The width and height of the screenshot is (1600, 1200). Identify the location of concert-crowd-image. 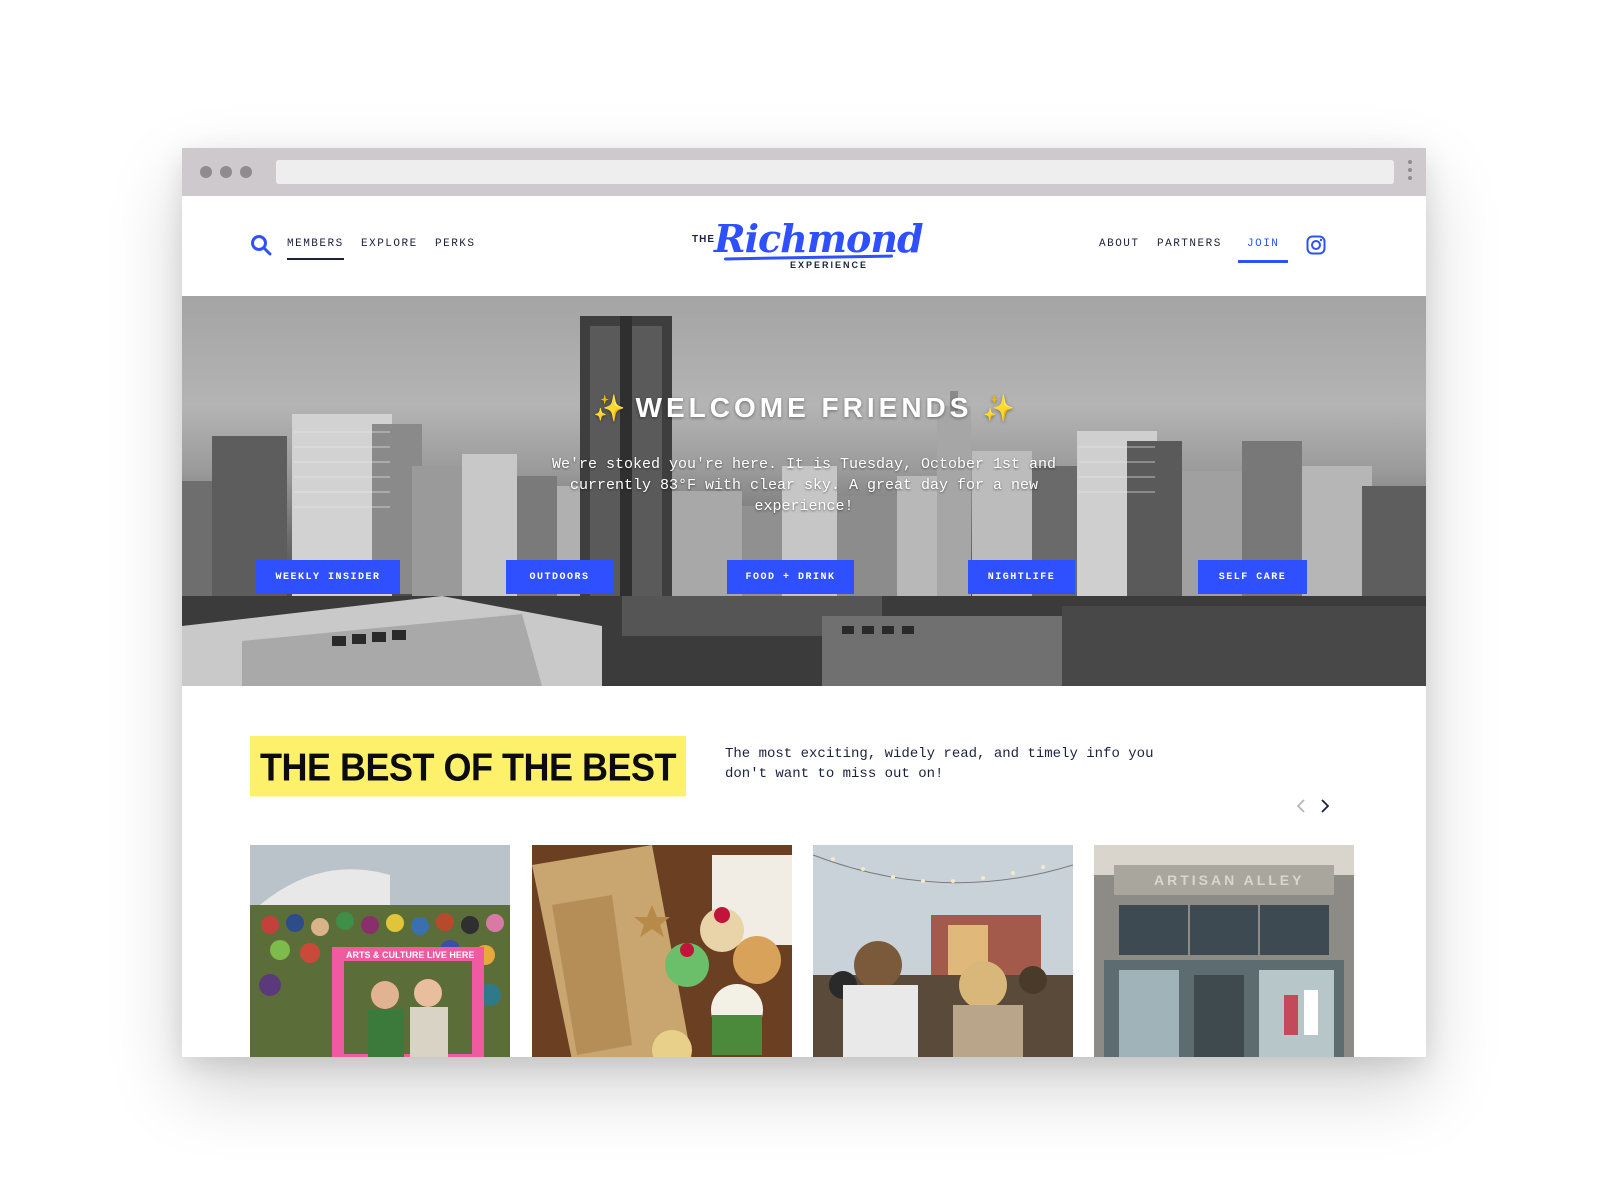
(943, 951).